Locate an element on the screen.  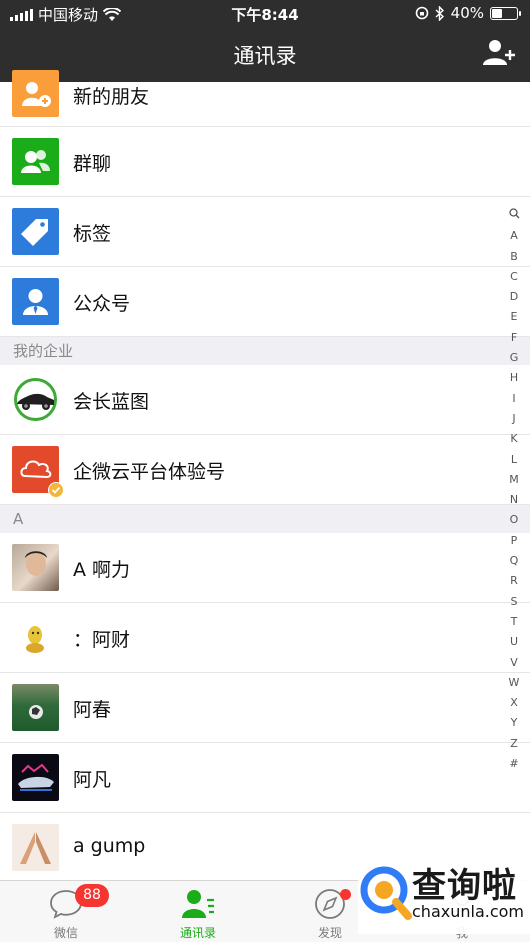
index-letter: W is located at coordinates (514, 683).